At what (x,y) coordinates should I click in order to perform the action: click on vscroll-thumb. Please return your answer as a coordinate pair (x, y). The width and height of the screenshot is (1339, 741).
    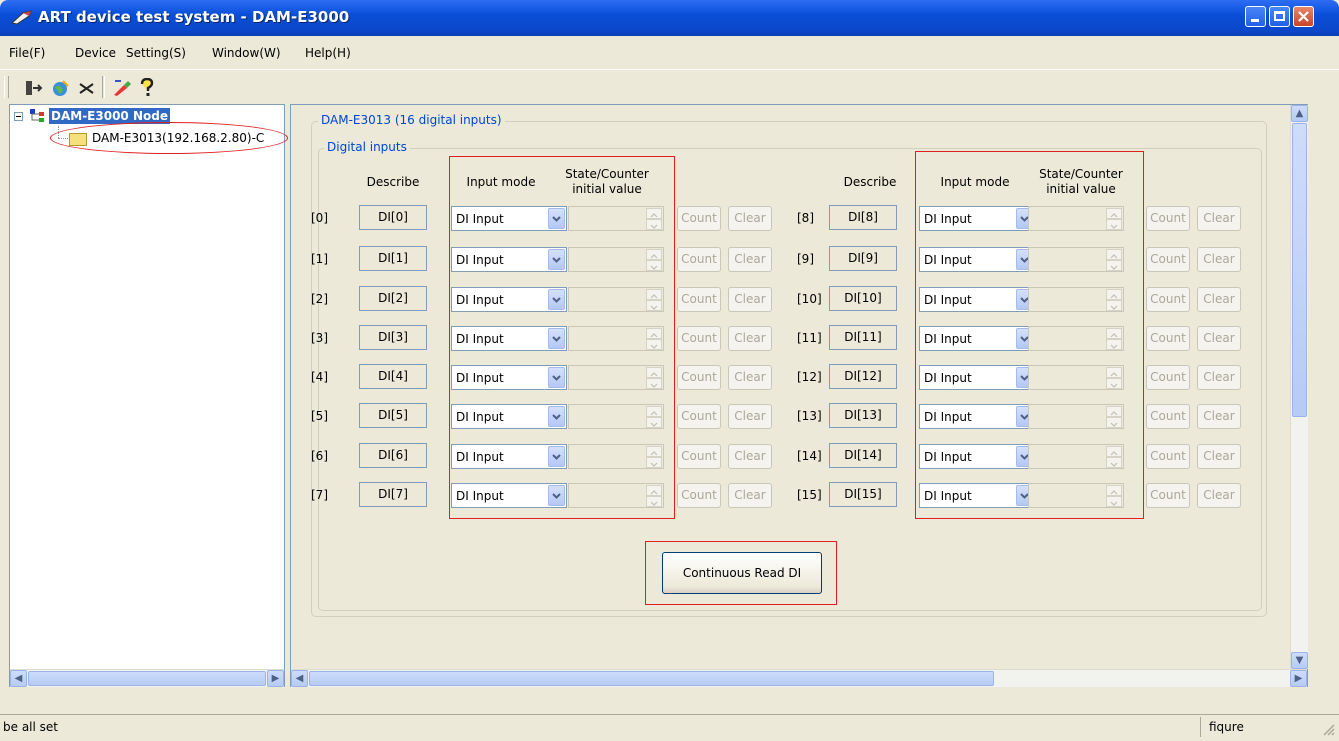
    Looking at the image, I should click on (1299, 270).